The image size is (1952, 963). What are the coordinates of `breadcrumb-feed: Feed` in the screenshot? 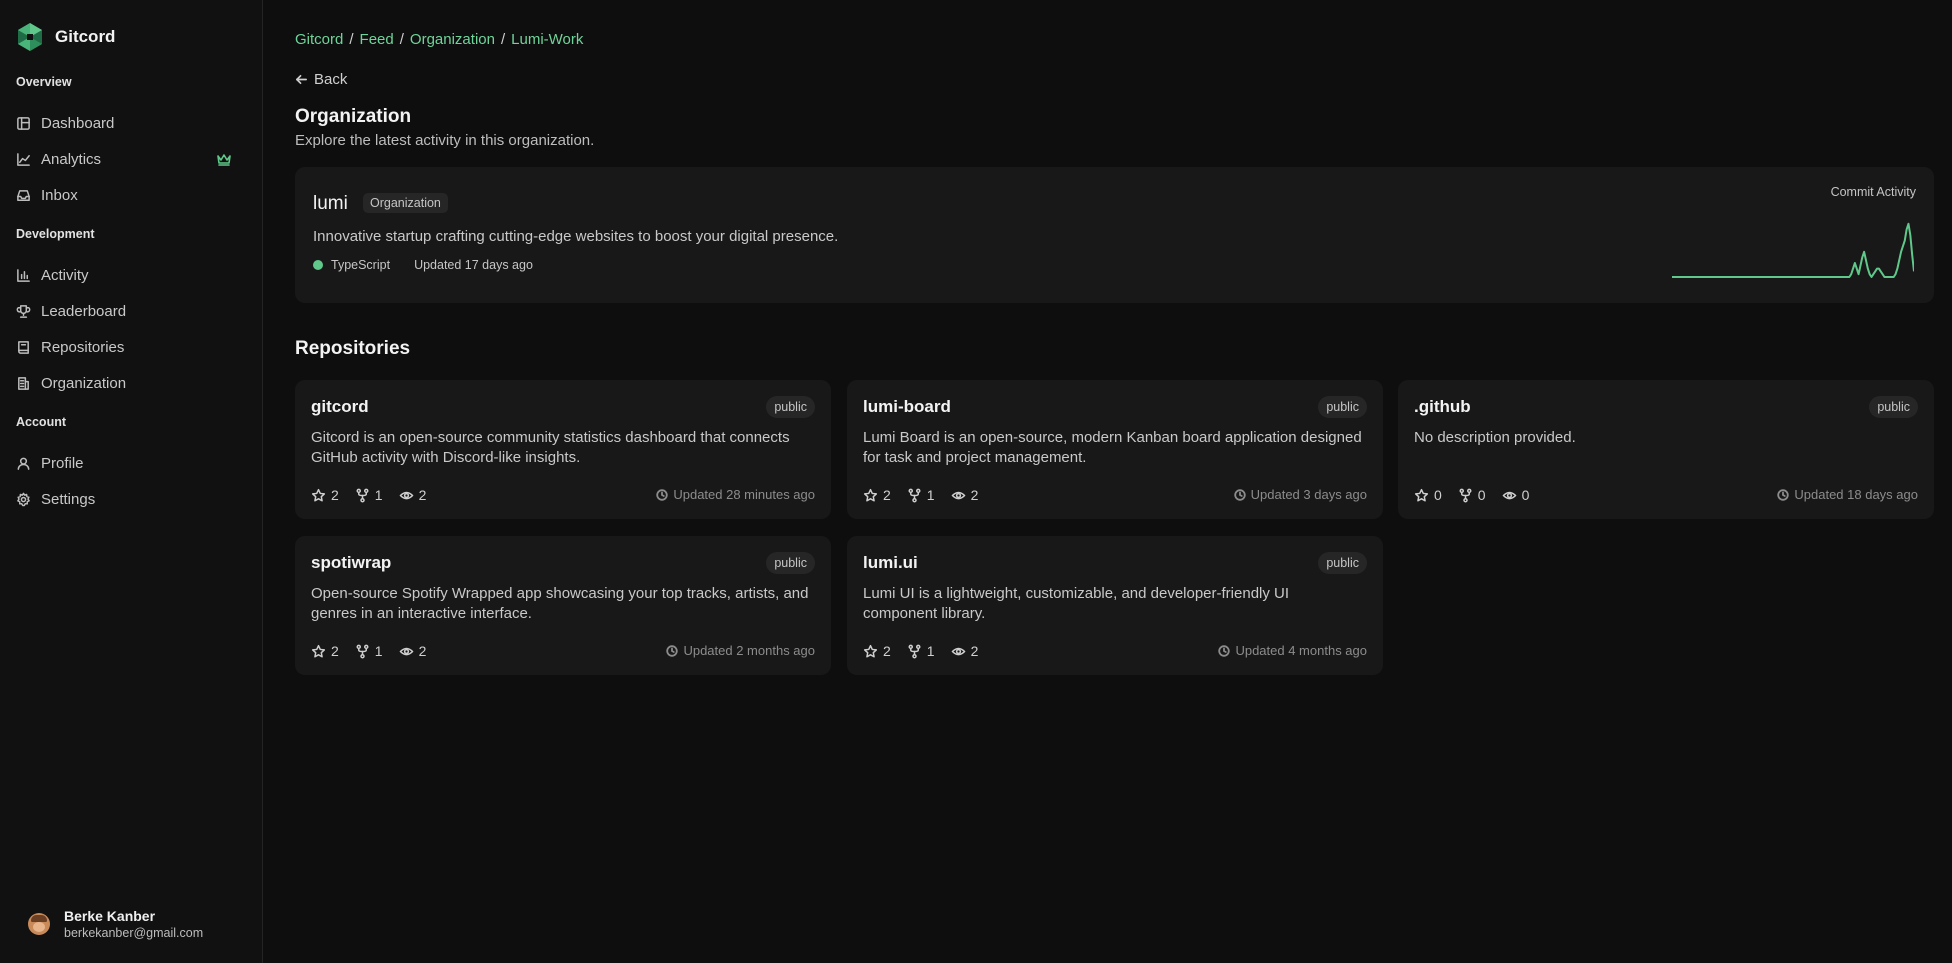 It's located at (377, 39).